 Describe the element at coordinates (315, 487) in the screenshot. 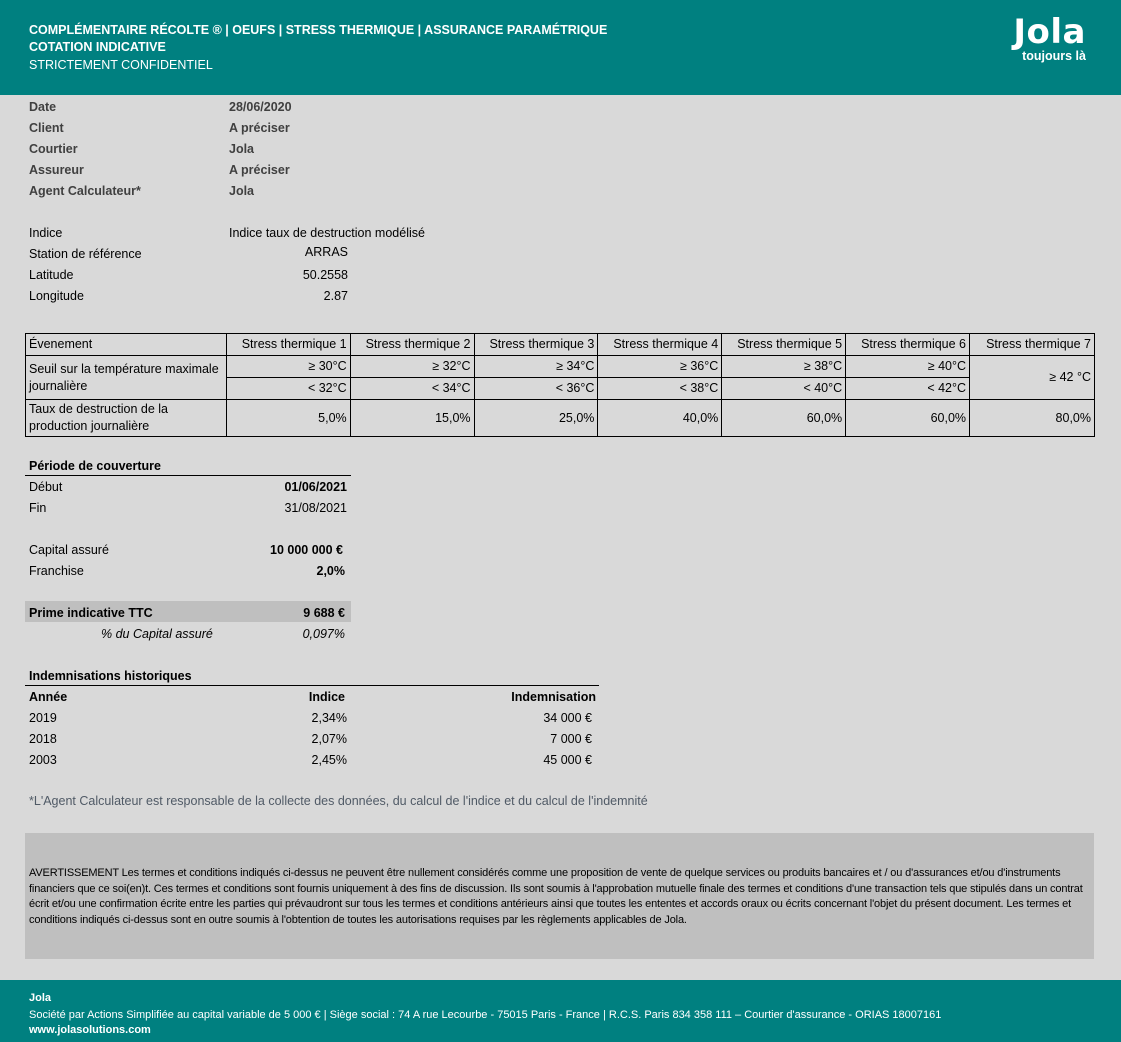

I see `debut-value: 01/06/2021` at that location.